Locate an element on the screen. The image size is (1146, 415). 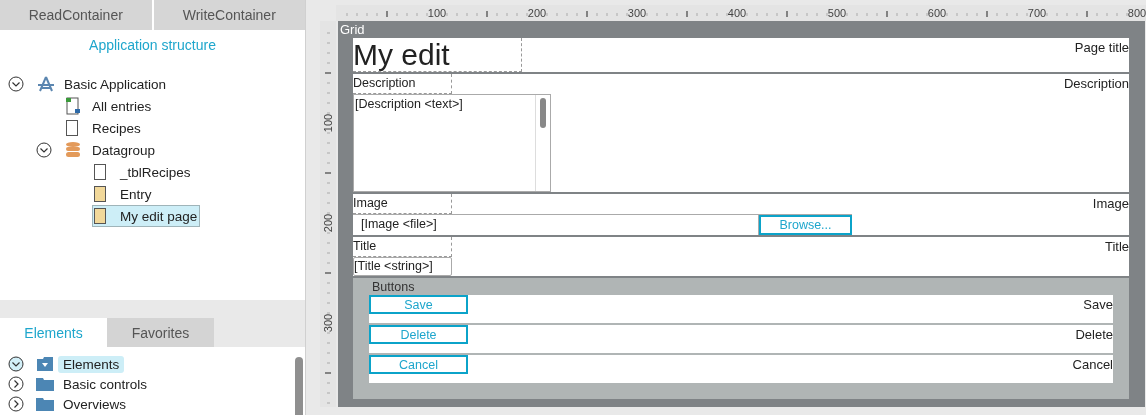
folder-download-icon is located at coordinates (45, 364).